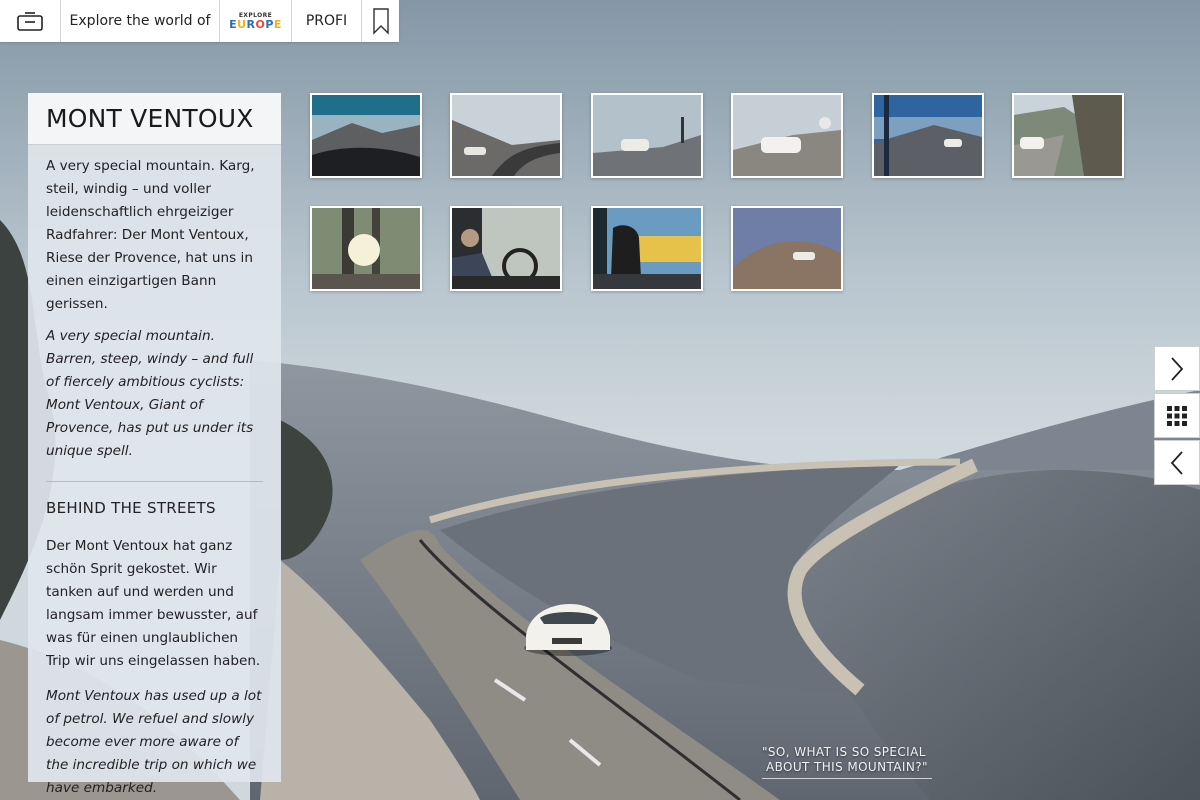 This screenshot has height=800, width=1200. Describe the element at coordinates (140, 21) in the screenshot. I see `explore-label: Explore the world of` at that location.